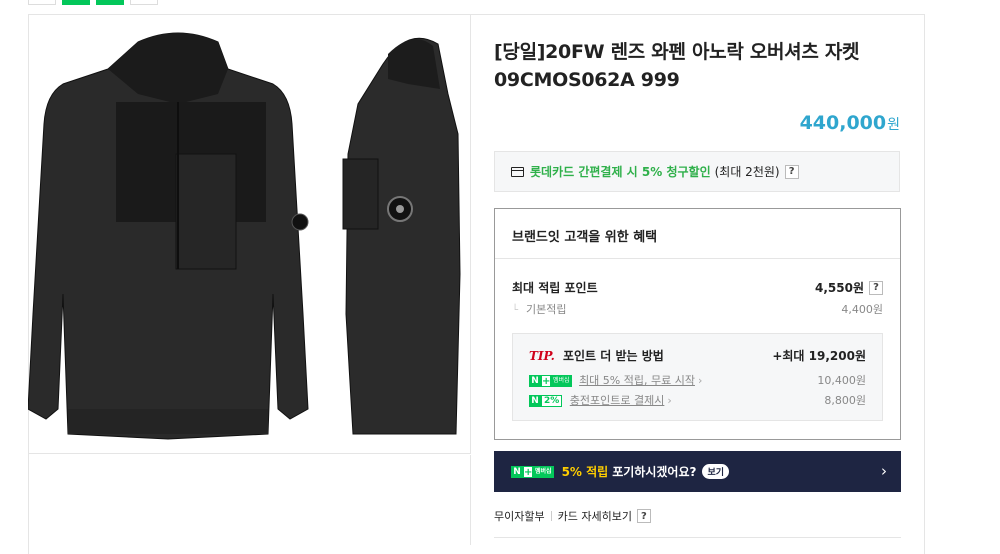 The image size is (1000, 554). Describe the element at coordinates (819, 356) in the screenshot. I see `tip-value: +최대 19,200원` at that location.